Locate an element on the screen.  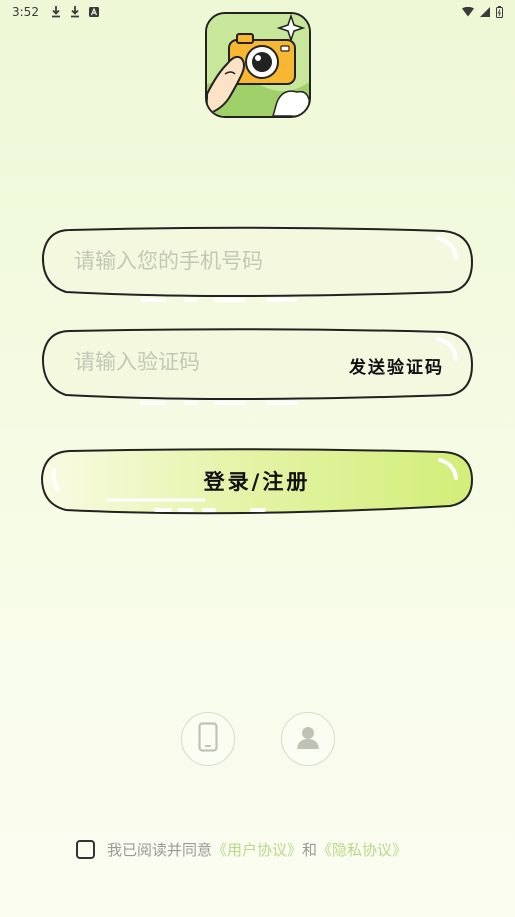
user-icon is located at coordinates (308, 739).